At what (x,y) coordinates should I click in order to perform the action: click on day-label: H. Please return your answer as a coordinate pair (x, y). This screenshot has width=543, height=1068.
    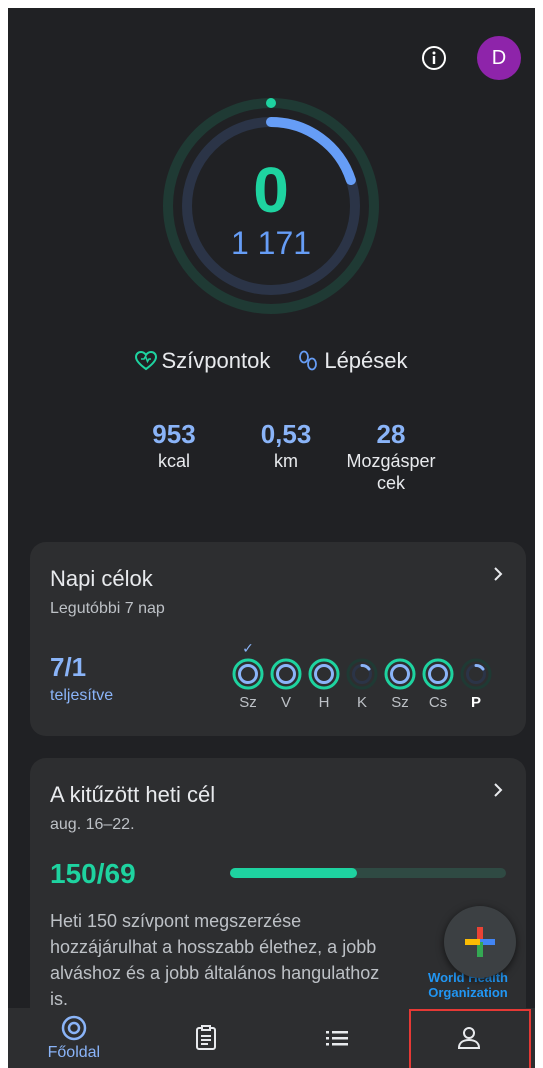
    Looking at the image, I should click on (324, 702).